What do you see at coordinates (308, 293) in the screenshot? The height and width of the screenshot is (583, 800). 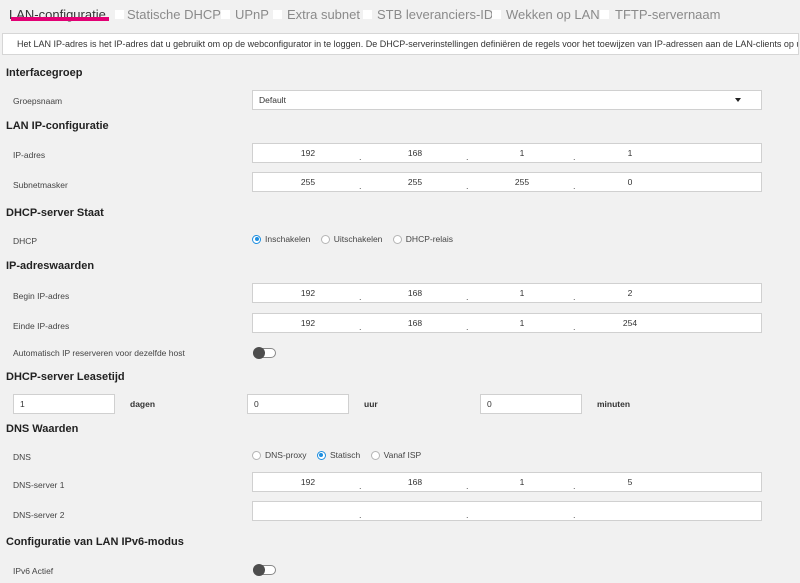 I see `begin-octet-1: 192` at bounding box center [308, 293].